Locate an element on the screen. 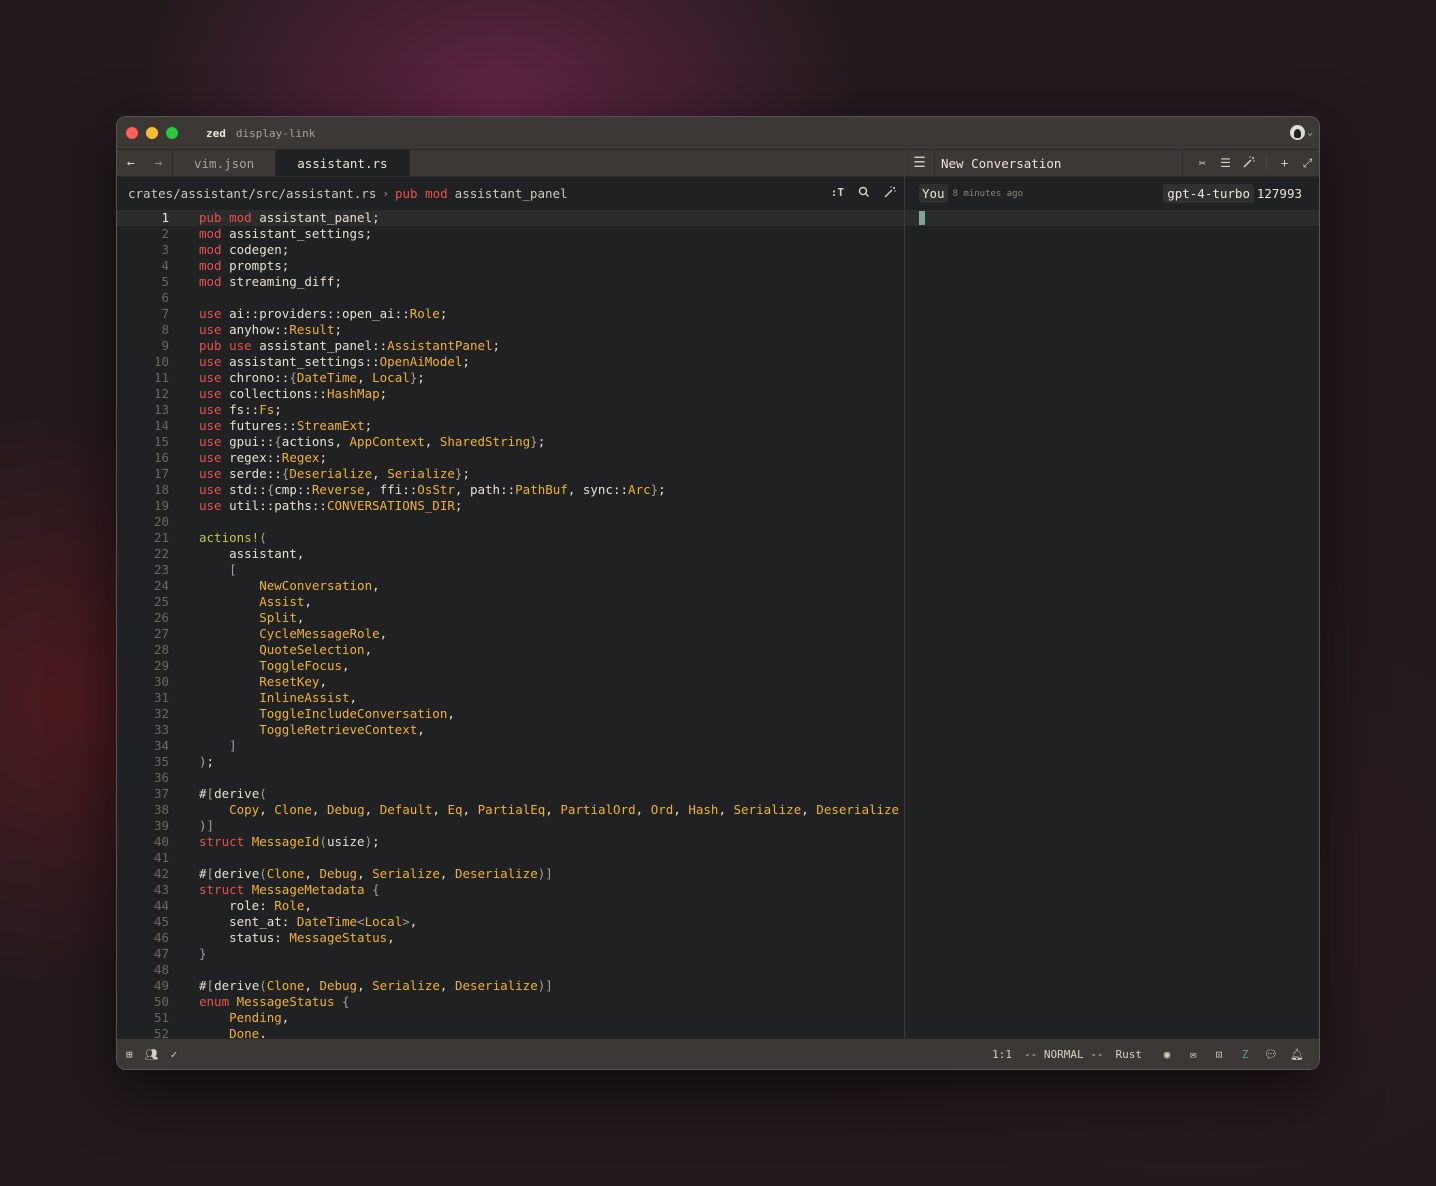  code-line: 28 QuoteSelection, is located at coordinates (510, 650).